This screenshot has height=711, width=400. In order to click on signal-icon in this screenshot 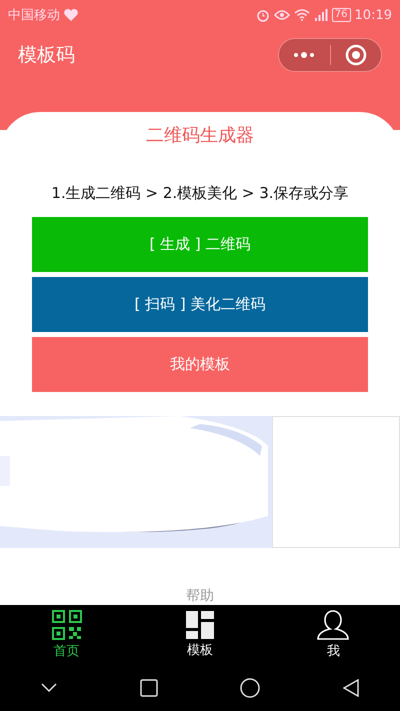, I will do `click(321, 15)`.